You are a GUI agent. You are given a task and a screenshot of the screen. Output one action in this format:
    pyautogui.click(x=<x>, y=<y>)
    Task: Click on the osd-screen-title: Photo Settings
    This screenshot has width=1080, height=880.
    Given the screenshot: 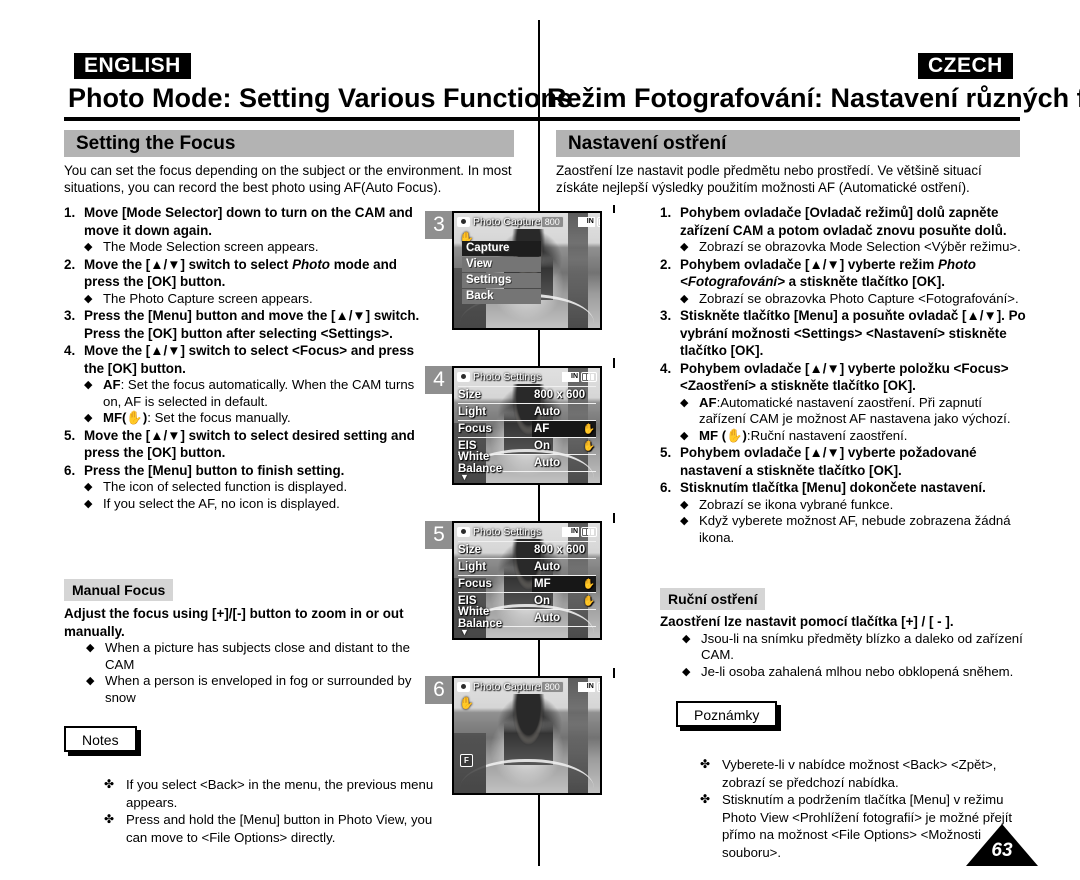 What is the action you would take?
    pyautogui.click(x=507, y=531)
    